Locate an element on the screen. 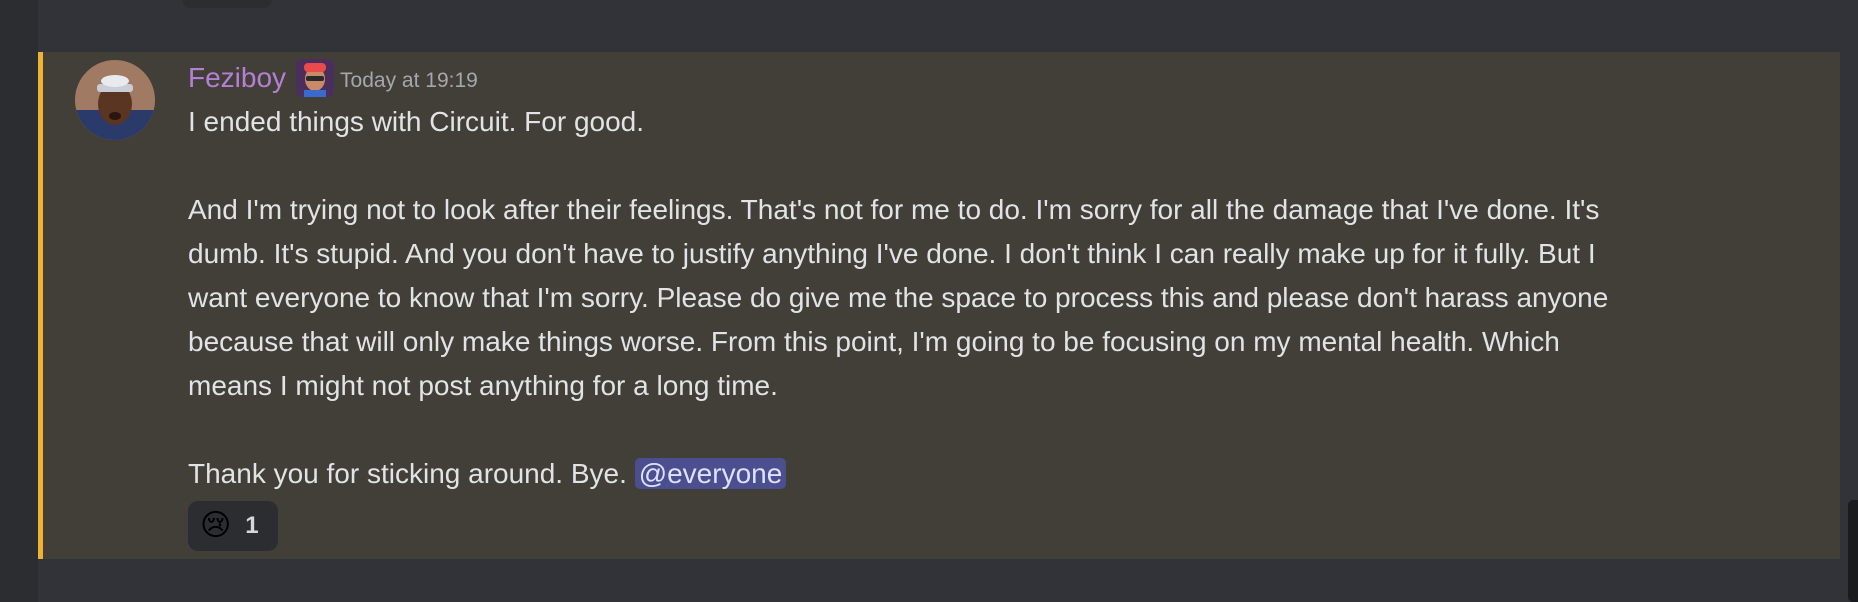 Image resolution: width=1858 pixels, height=602 pixels. scrollbar-thumb is located at coordinates (1853, 551).